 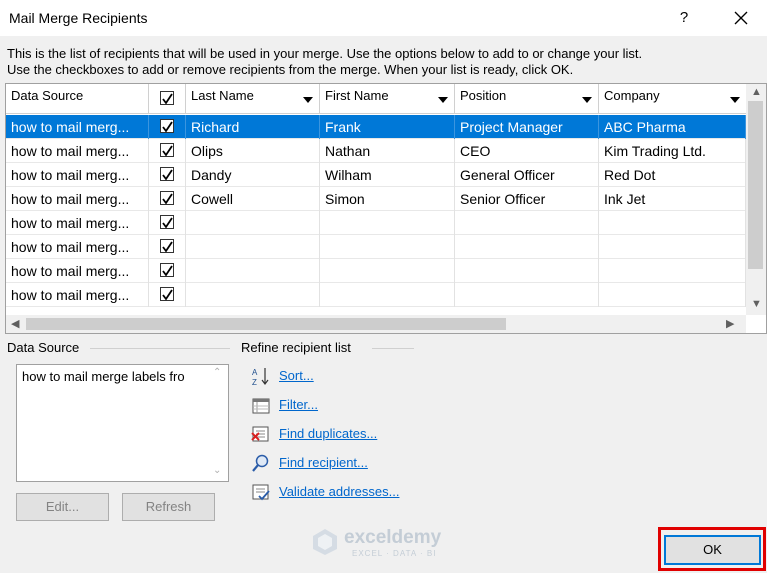 I want to click on select-all-checkbox, so click(x=167, y=98).